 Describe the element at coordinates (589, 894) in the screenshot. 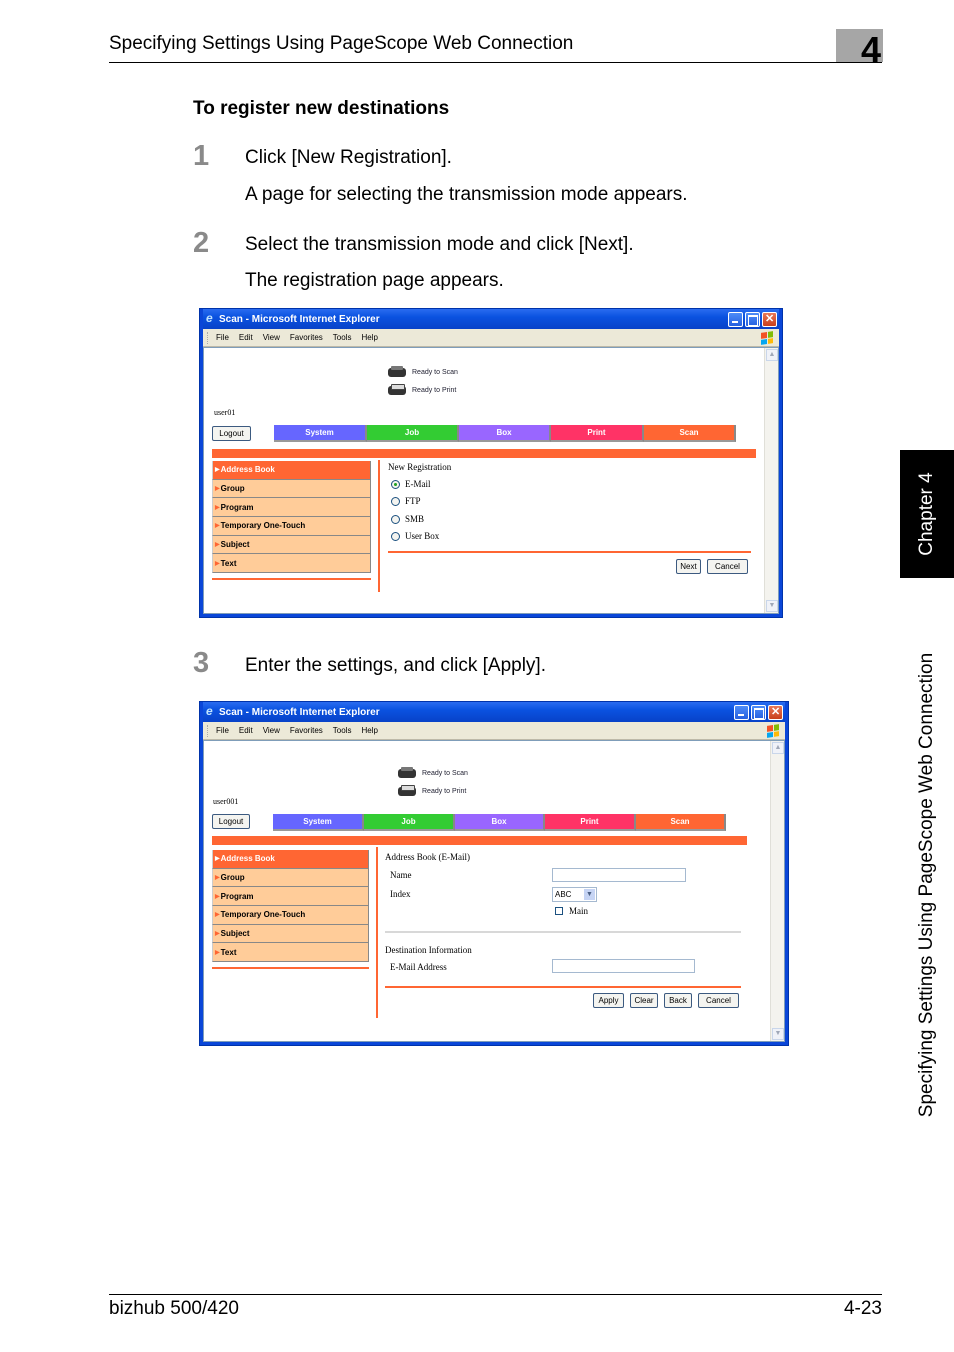

I see `chevron-down-icon: ▼` at that location.